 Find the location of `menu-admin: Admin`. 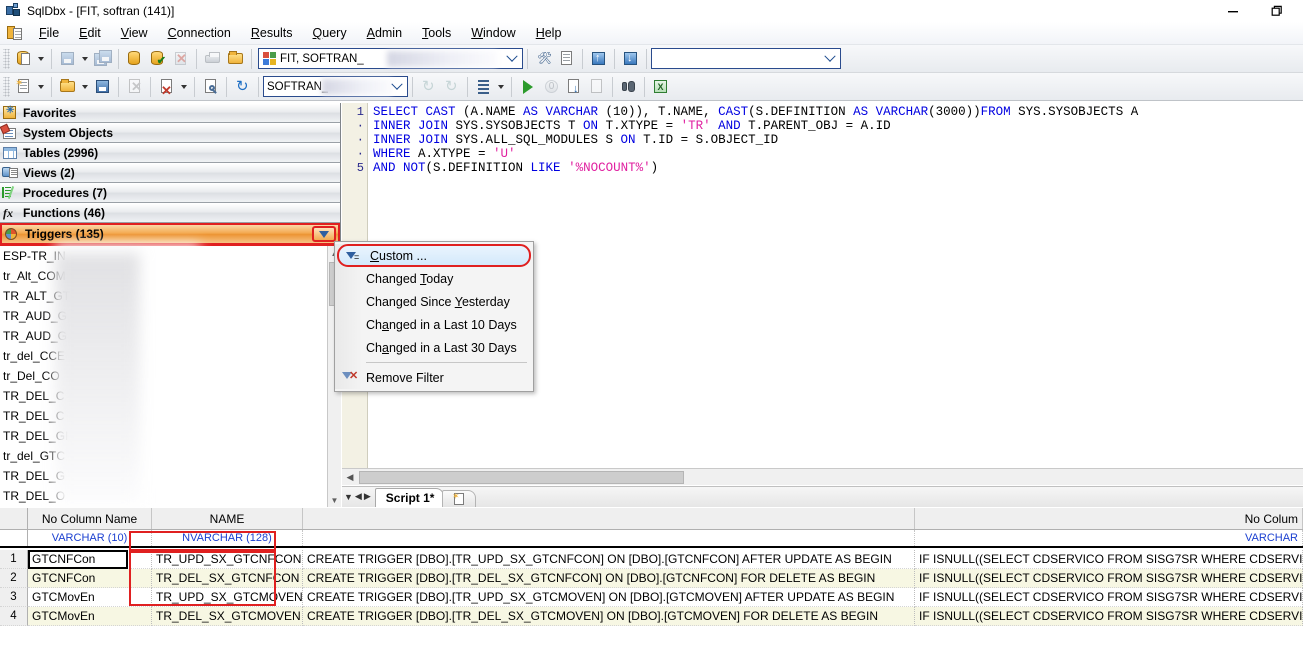

menu-admin: Admin is located at coordinates (384, 33).